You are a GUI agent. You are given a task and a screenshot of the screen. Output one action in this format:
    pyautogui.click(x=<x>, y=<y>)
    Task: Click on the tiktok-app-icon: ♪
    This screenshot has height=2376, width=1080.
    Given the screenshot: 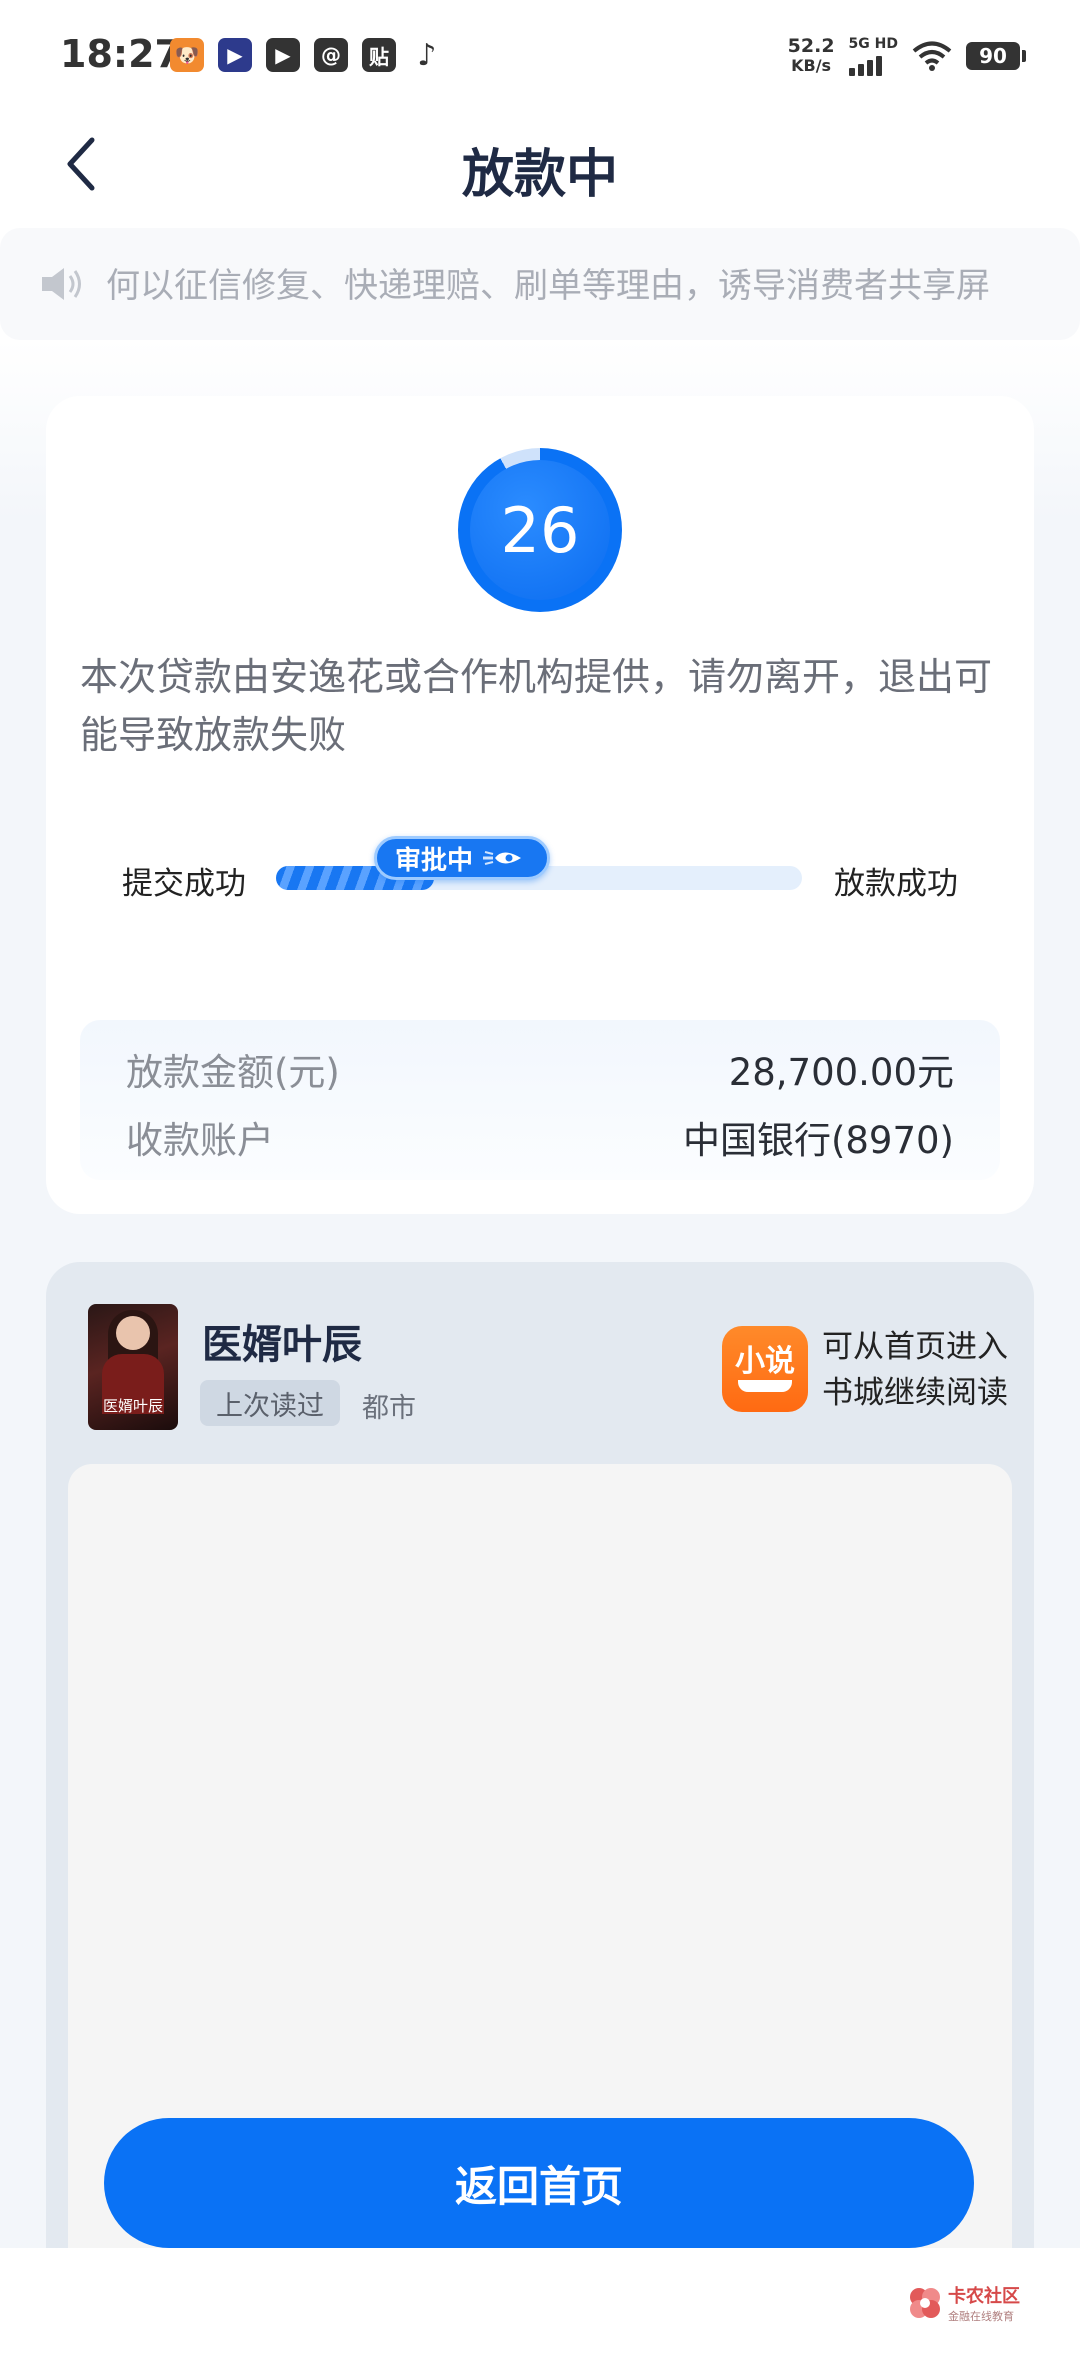 What is the action you would take?
    pyautogui.click(x=427, y=55)
    